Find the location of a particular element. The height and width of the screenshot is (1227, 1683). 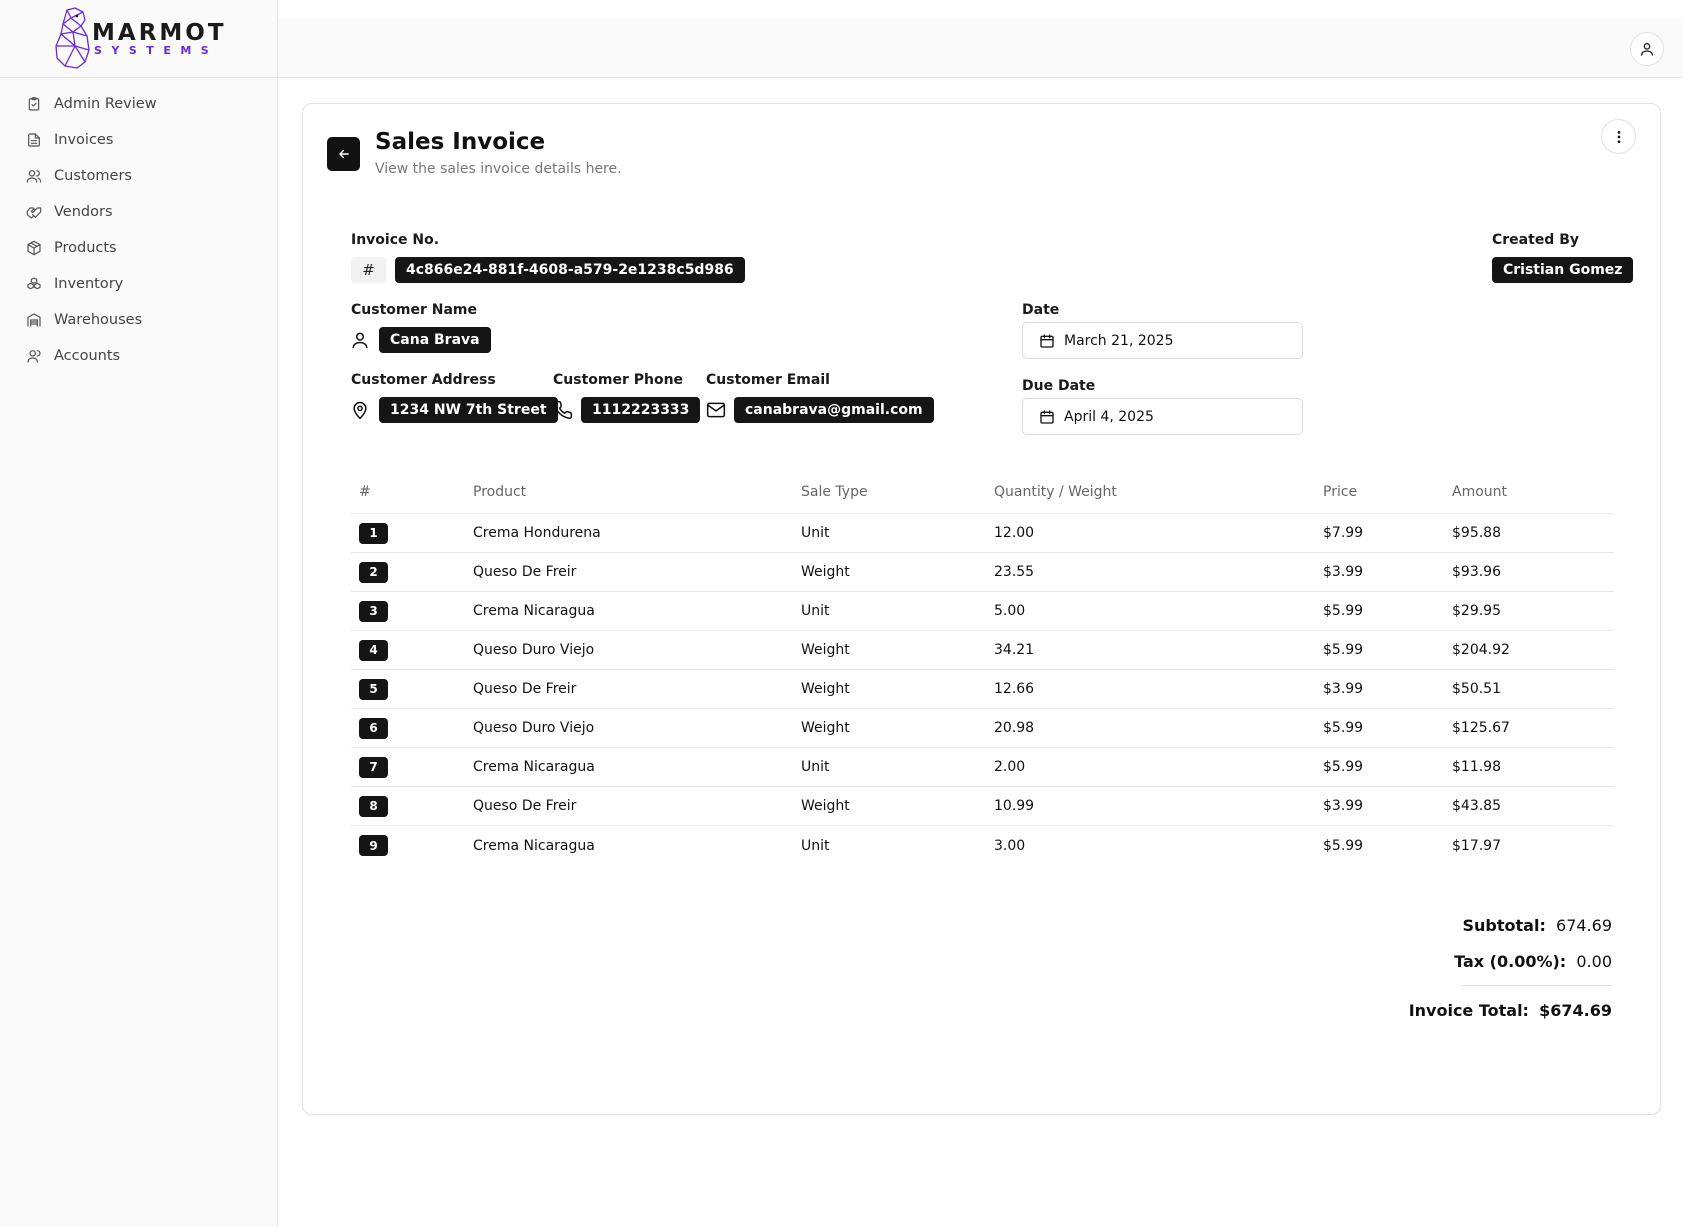

row-number-cell: 6 is located at coordinates (373, 728).